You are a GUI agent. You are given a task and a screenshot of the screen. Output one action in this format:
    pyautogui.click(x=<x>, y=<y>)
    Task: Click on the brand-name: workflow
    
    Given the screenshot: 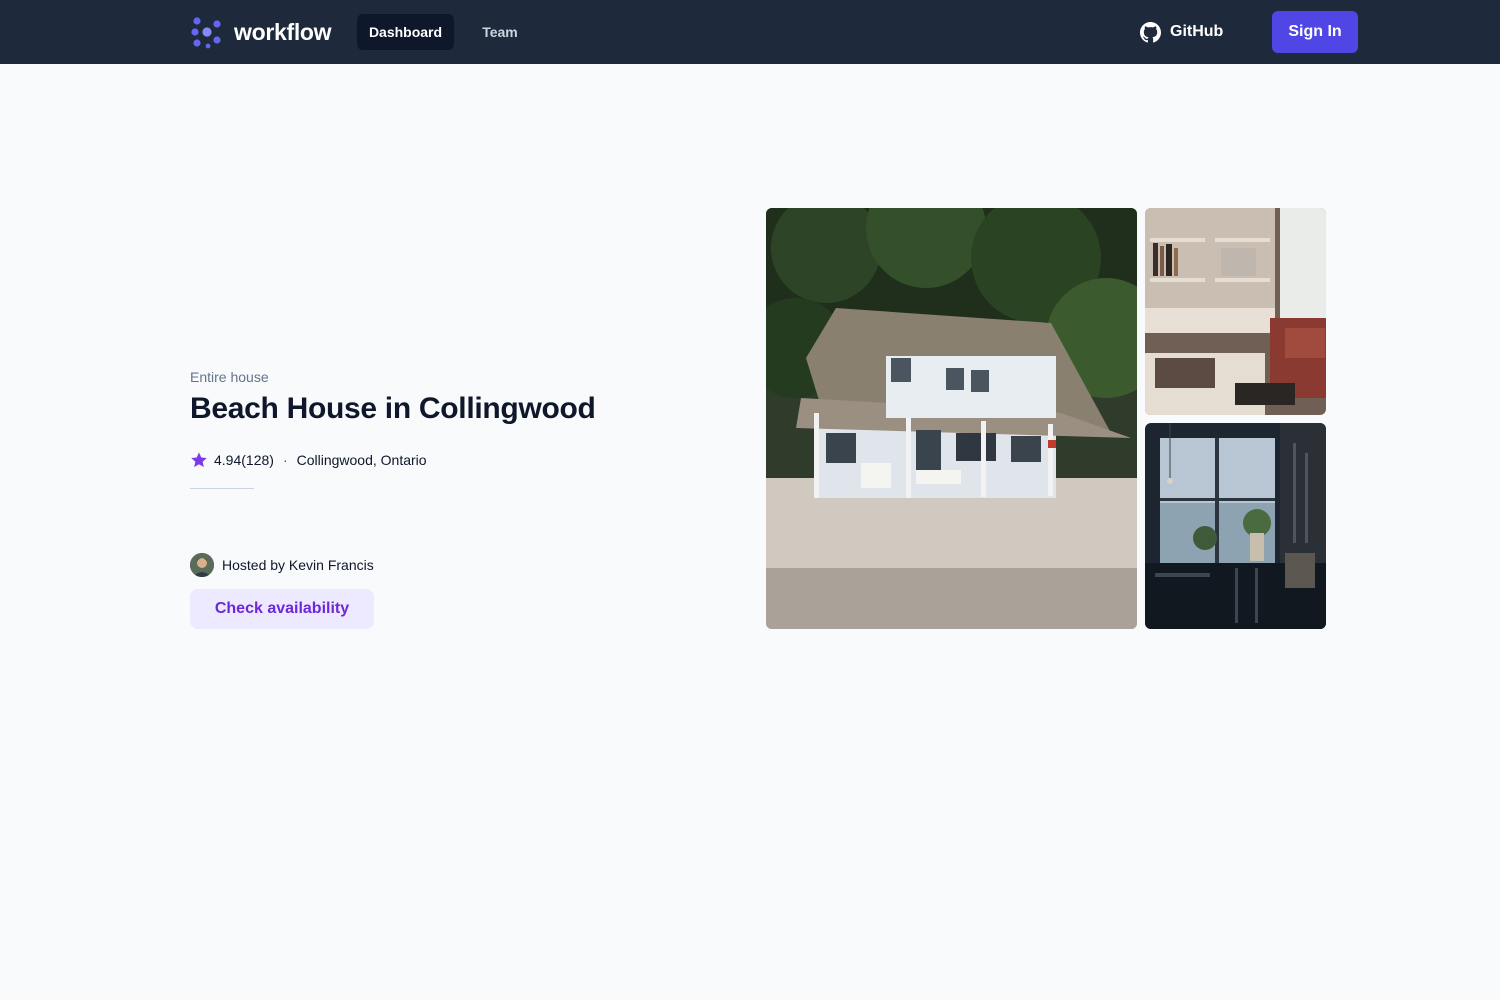 What is the action you would take?
    pyautogui.click(x=283, y=31)
    